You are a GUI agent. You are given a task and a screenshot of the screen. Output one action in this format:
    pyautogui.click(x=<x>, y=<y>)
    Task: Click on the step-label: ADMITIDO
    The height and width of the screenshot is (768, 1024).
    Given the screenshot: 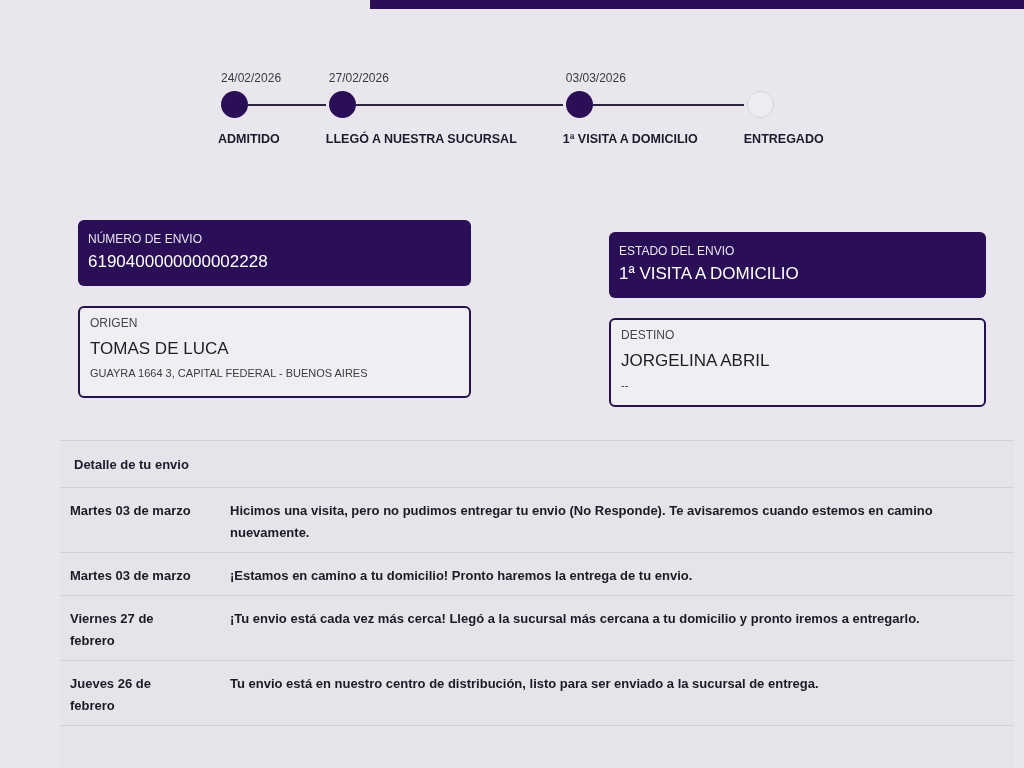 What is the action you would take?
    pyautogui.click(x=249, y=139)
    